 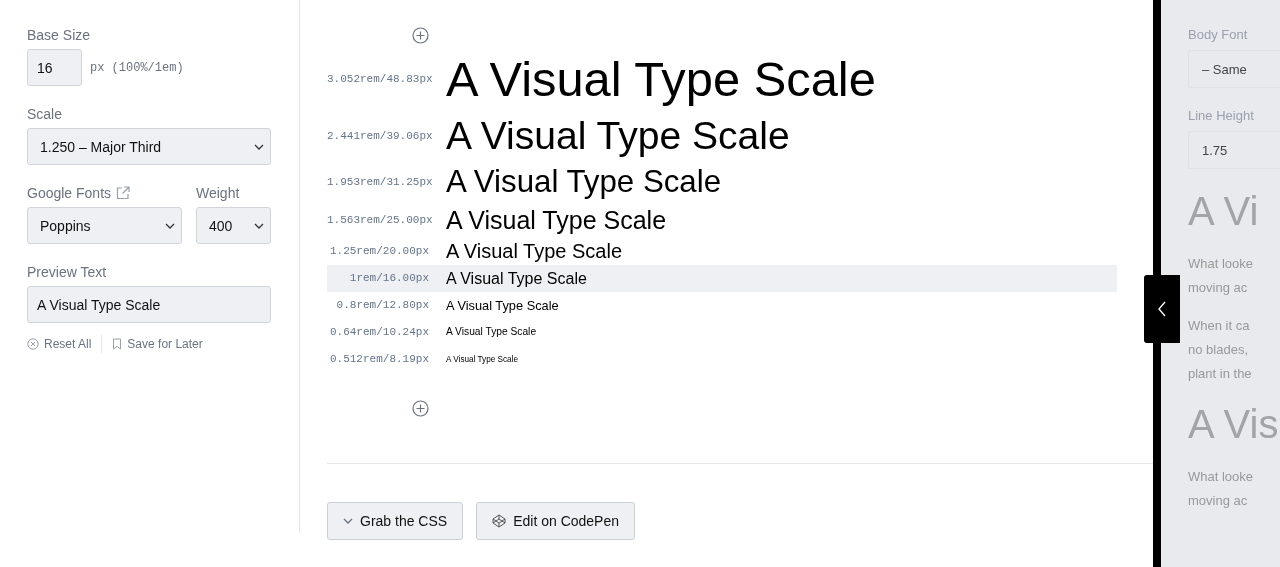 What do you see at coordinates (1234, 150) in the screenshot?
I see `line-height-field: 1.75` at bounding box center [1234, 150].